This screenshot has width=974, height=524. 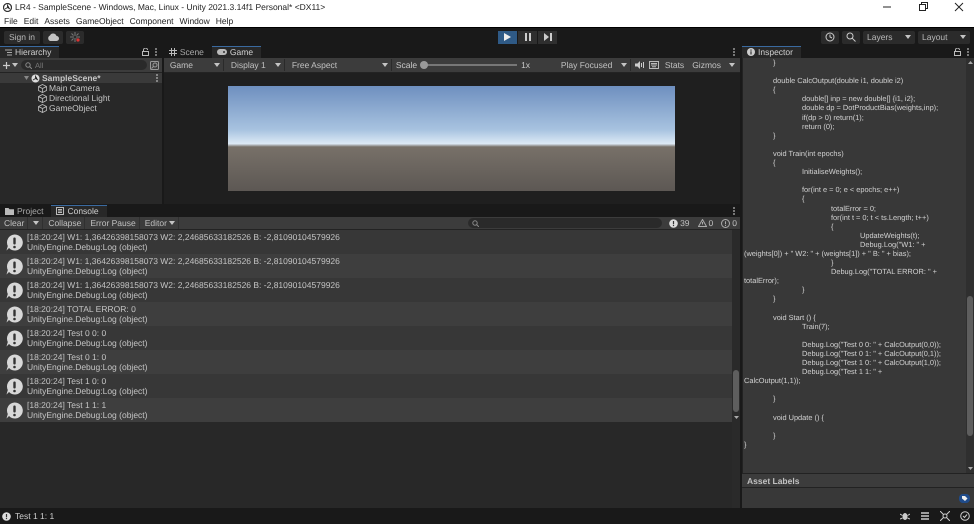 I want to click on play-button, so click(x=507, y=37).